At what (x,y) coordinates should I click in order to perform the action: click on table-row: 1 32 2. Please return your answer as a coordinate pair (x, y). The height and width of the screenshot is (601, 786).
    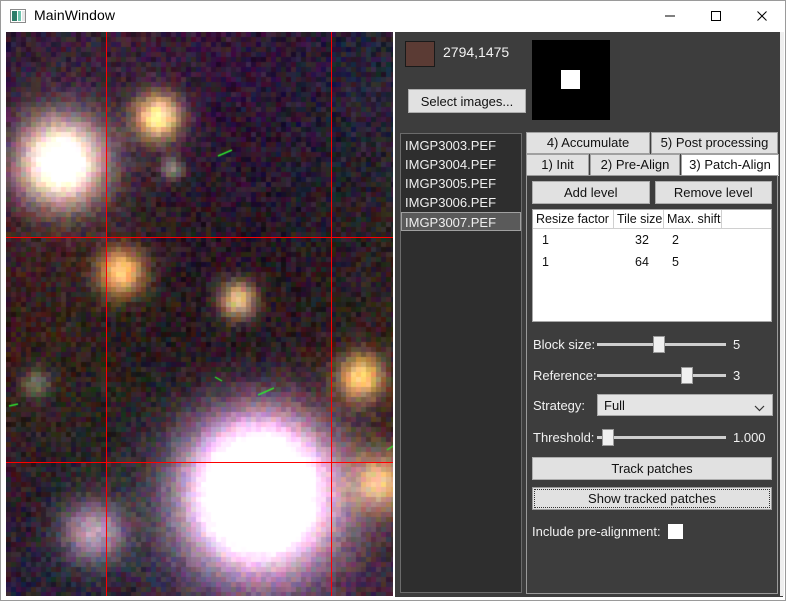
    Looking at the image, I should click on (652, 240).